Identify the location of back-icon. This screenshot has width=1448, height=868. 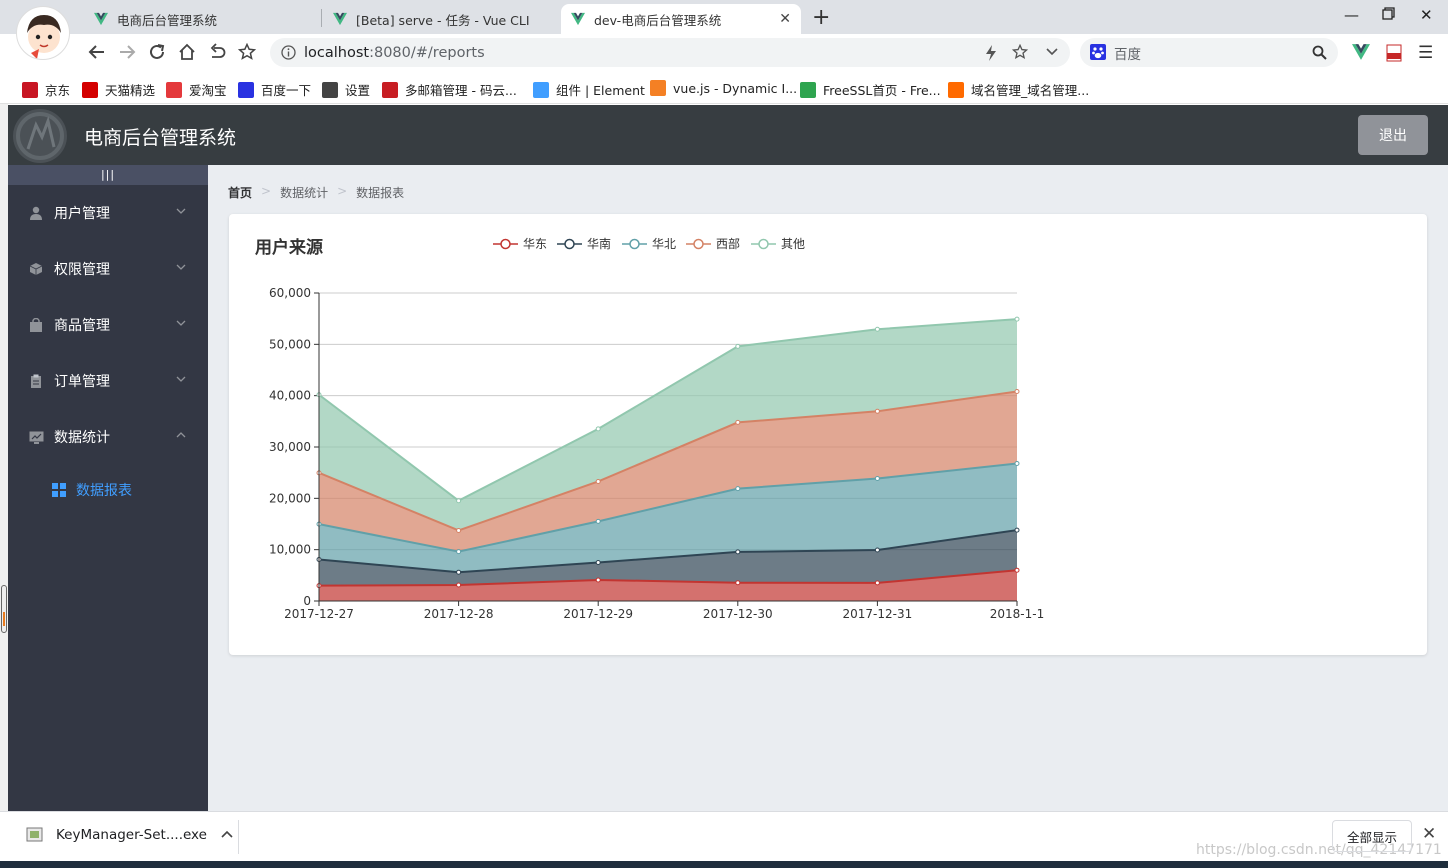
(97, 52).